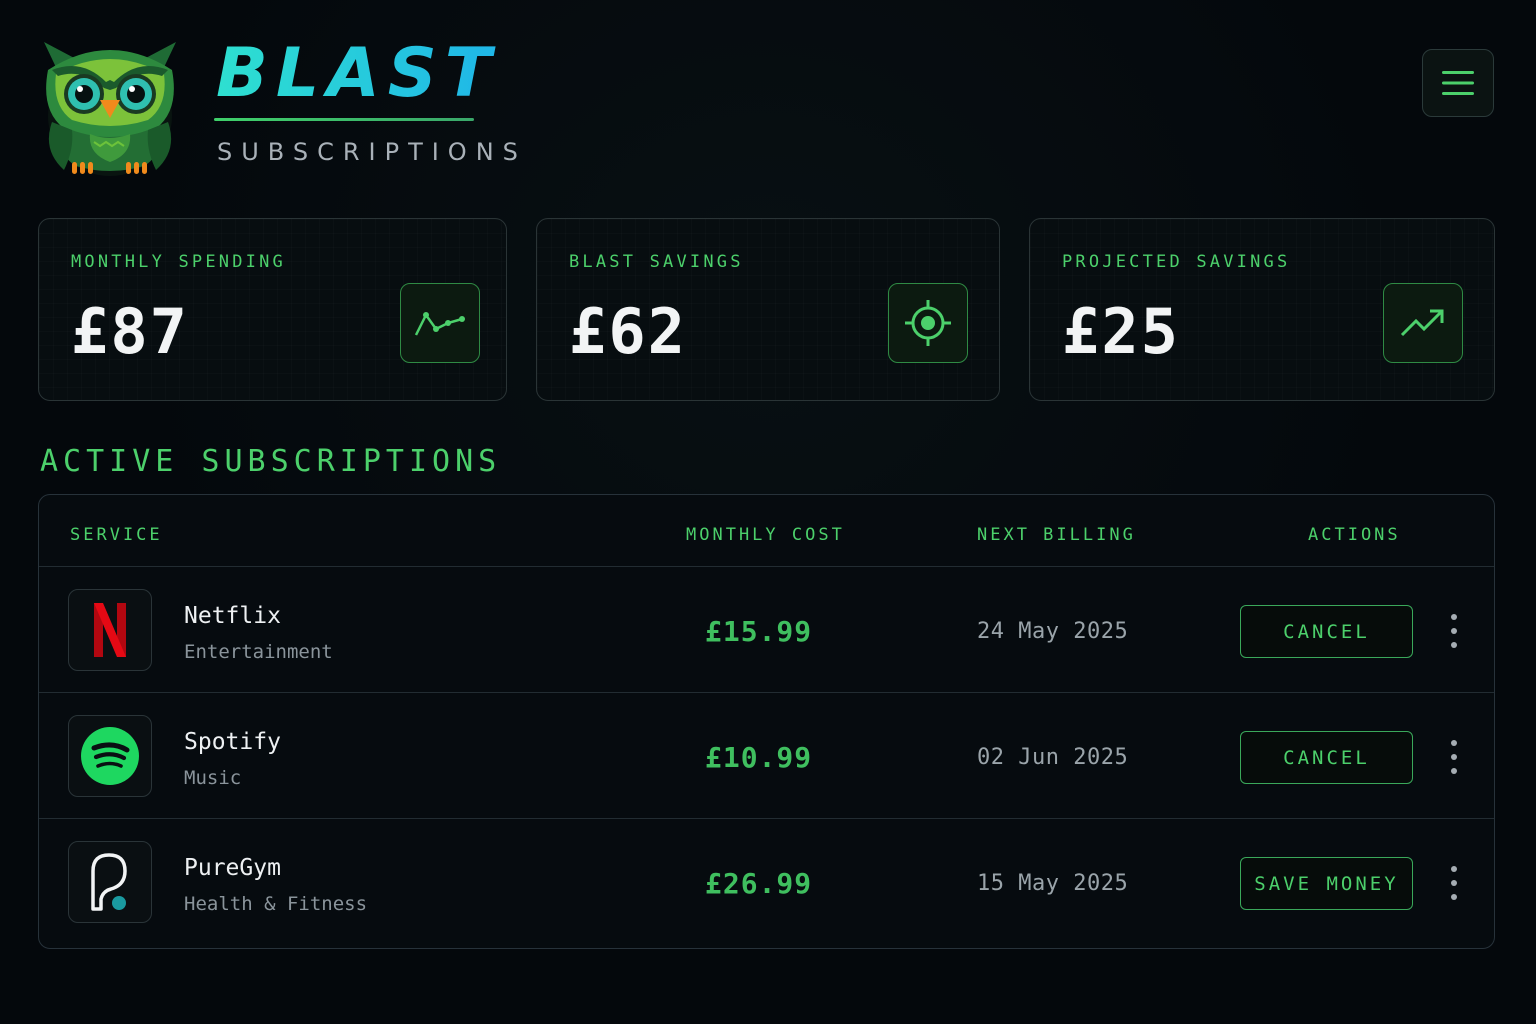 The image size is (1536, 1024). I want to click on column-header-service: SERVICE, so click(116, 535).